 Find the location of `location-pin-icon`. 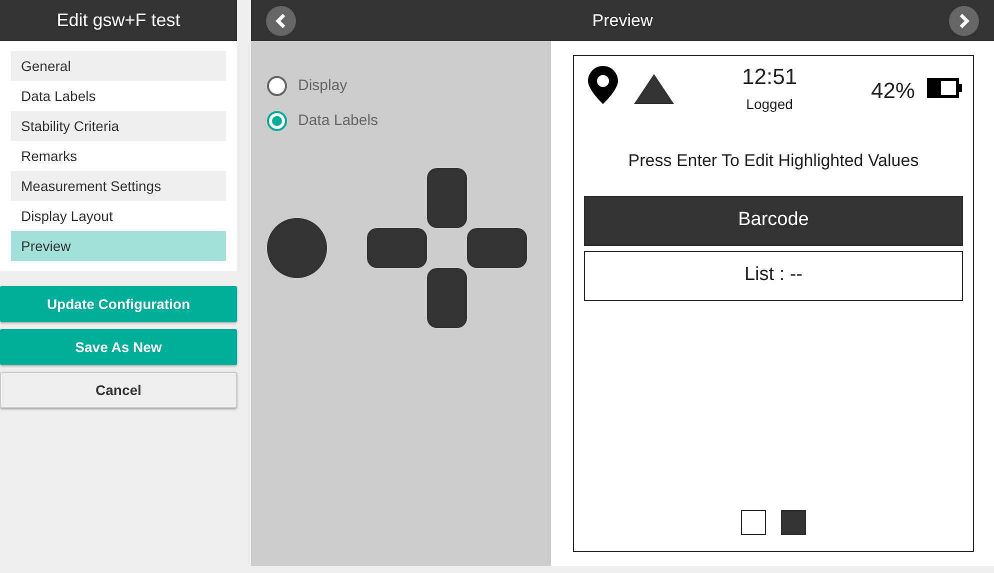

location-pin-icon is located at coordinates (603, 85).